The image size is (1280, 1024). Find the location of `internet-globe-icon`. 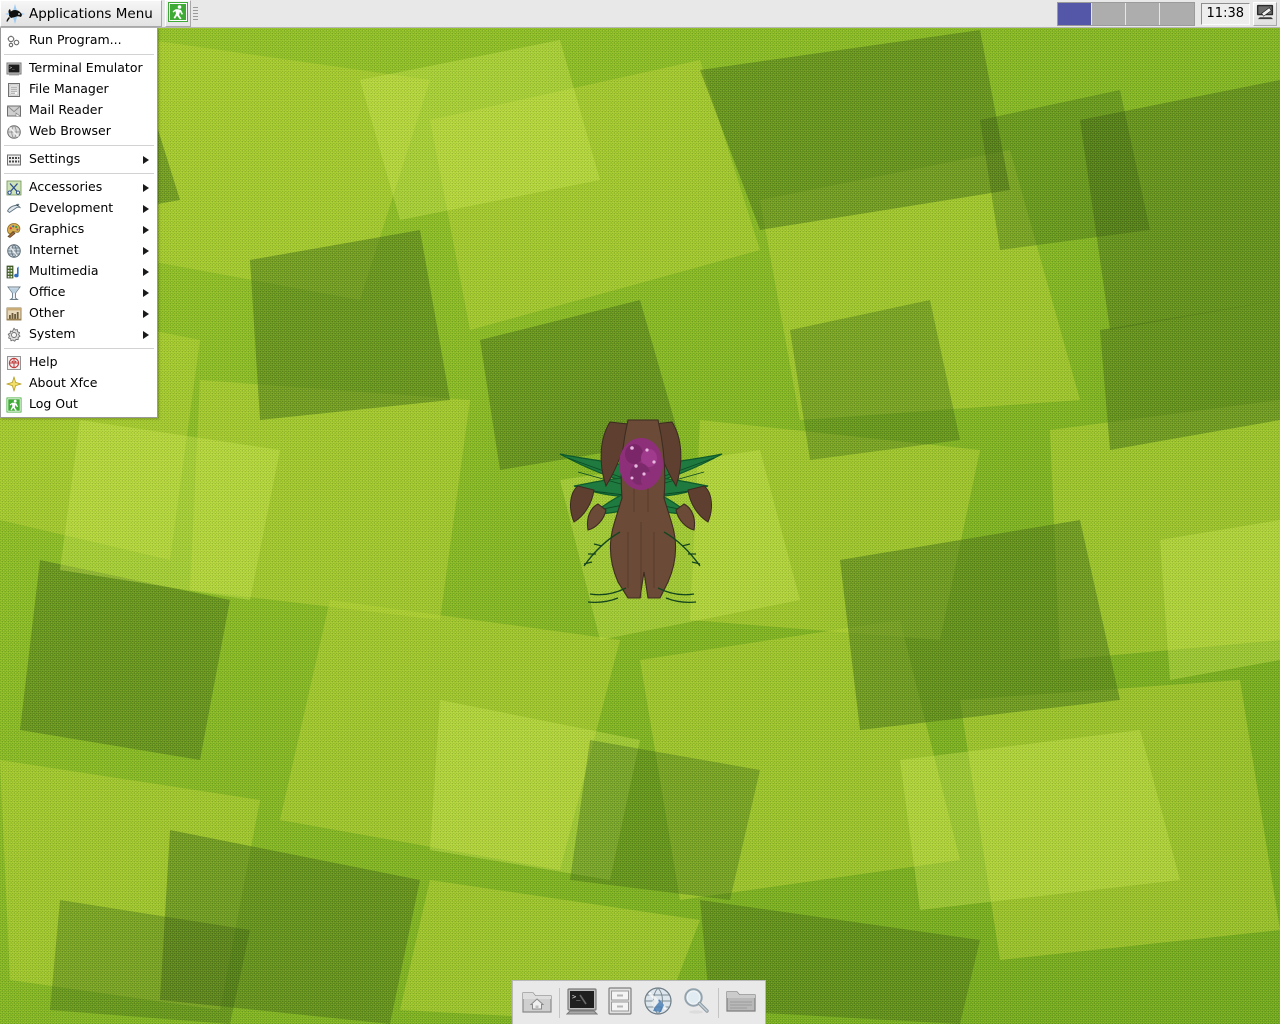

internet-globe-icon is located at coordinates (14, 251).